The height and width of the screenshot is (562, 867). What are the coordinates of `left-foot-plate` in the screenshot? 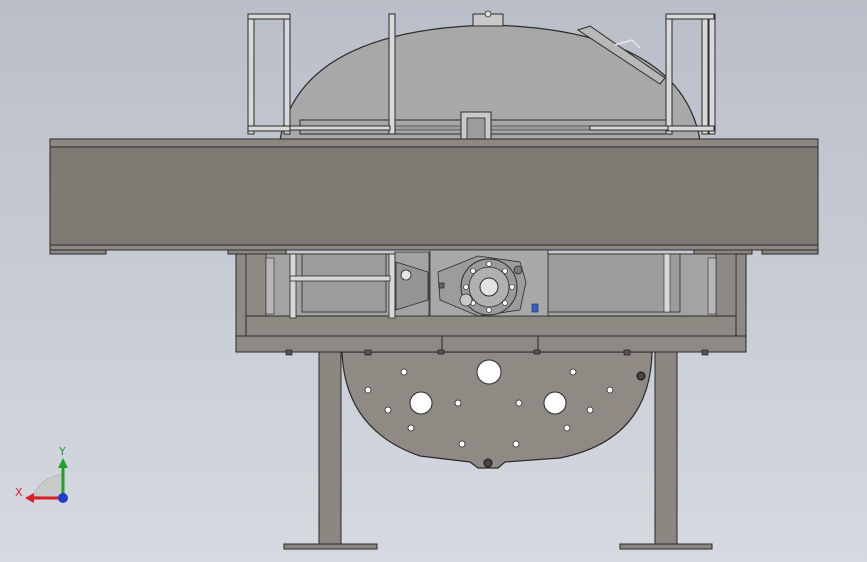 It's located at (330, 546).